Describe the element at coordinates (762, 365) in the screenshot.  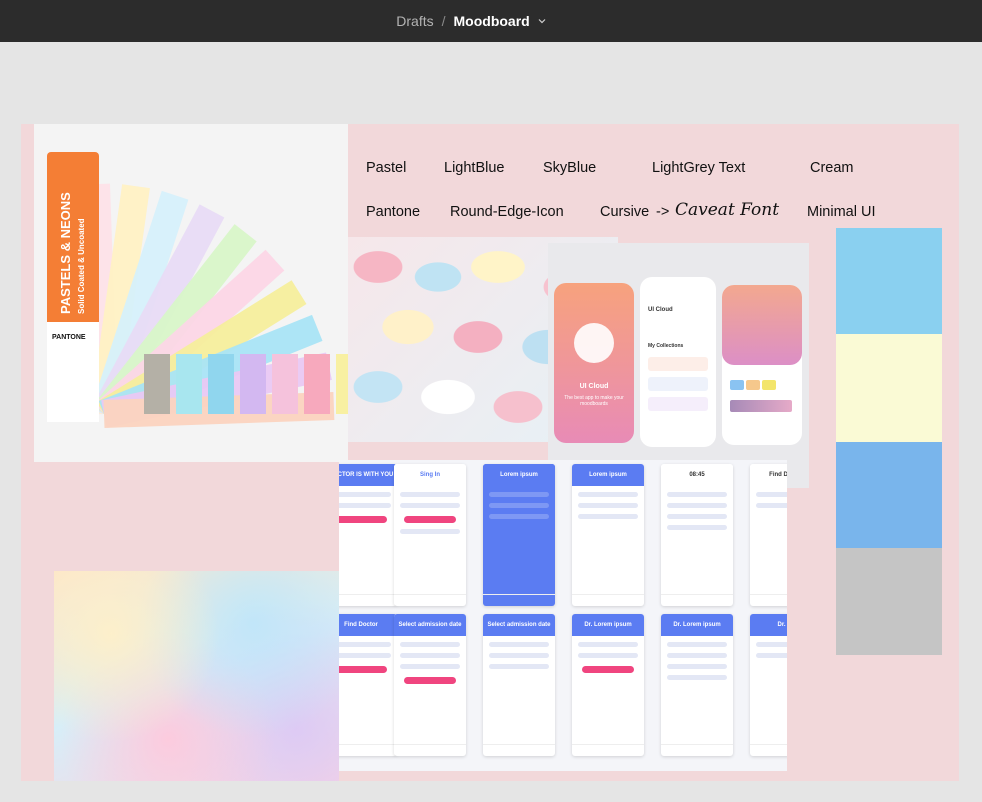
I see `ui-cloud-phone-right` at that location.